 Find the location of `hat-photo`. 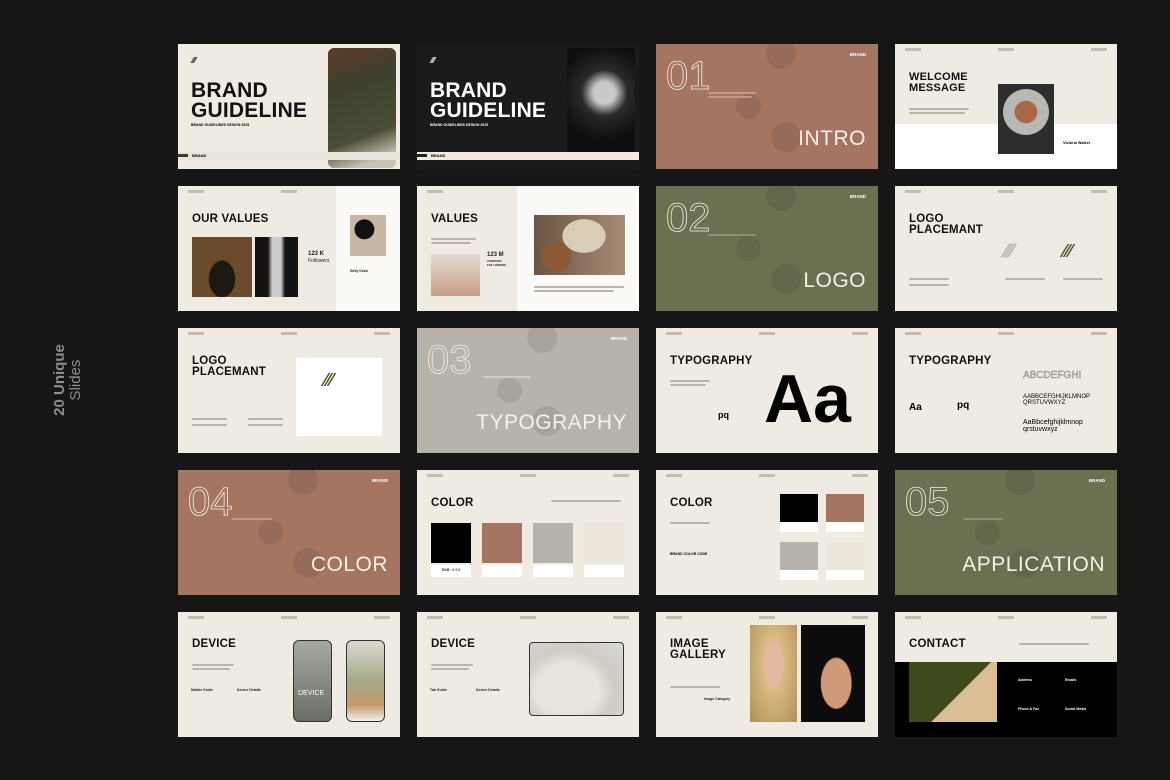

hat-photo is located at coordinates (368, 235).